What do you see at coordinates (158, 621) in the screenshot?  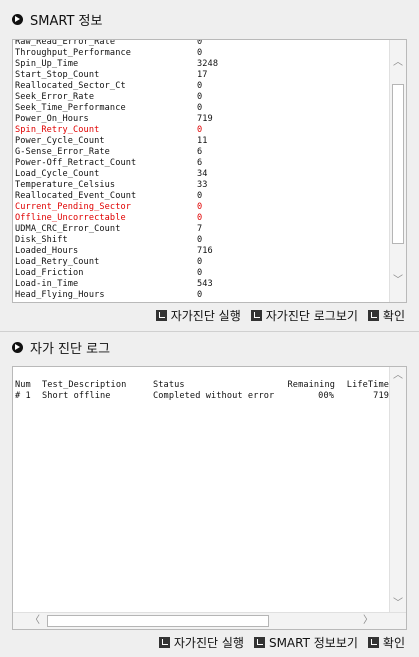 I see `log-hscroll-thumb` at bounding box center [158, 621].